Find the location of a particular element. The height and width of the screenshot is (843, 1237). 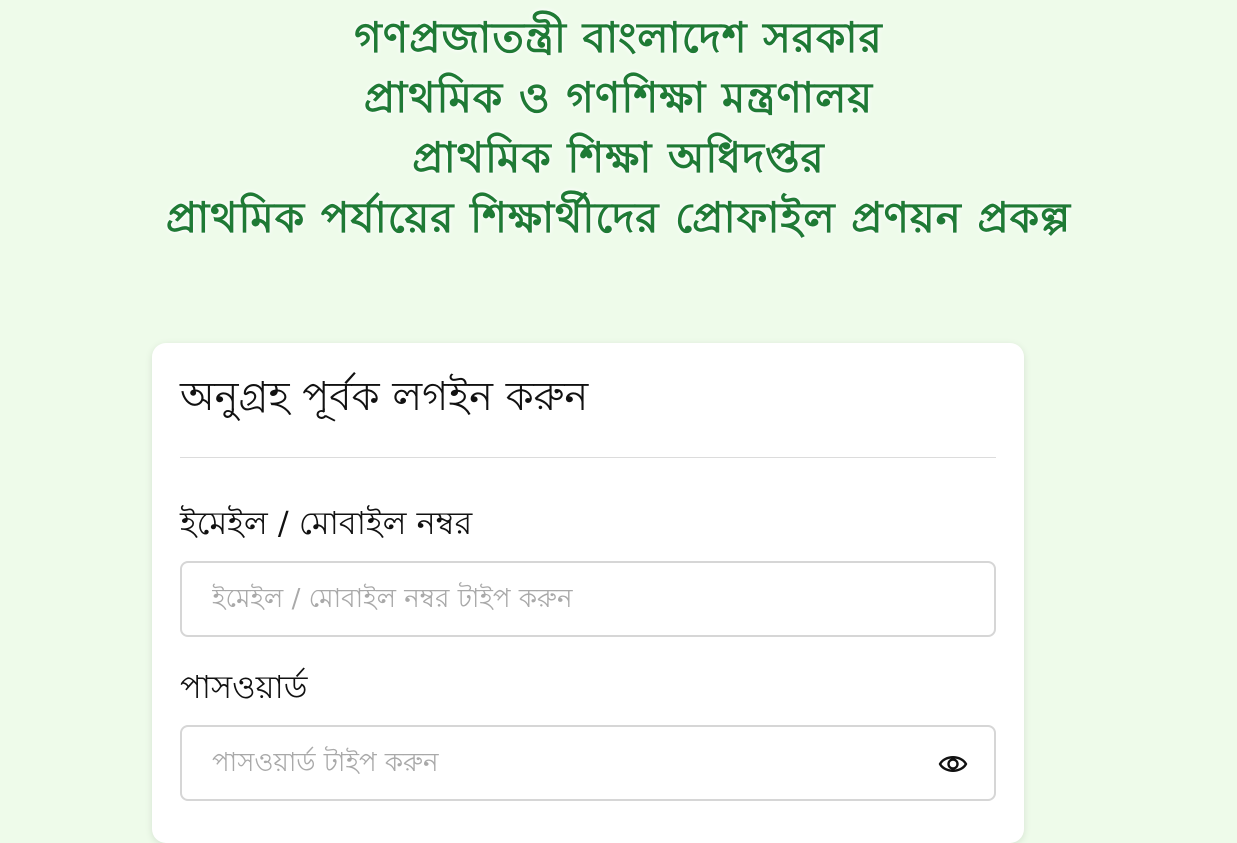

header-directorate-title: প্রাথমিক শিক্ষা অধিদপ্তর is located at coordinates (618, 157).